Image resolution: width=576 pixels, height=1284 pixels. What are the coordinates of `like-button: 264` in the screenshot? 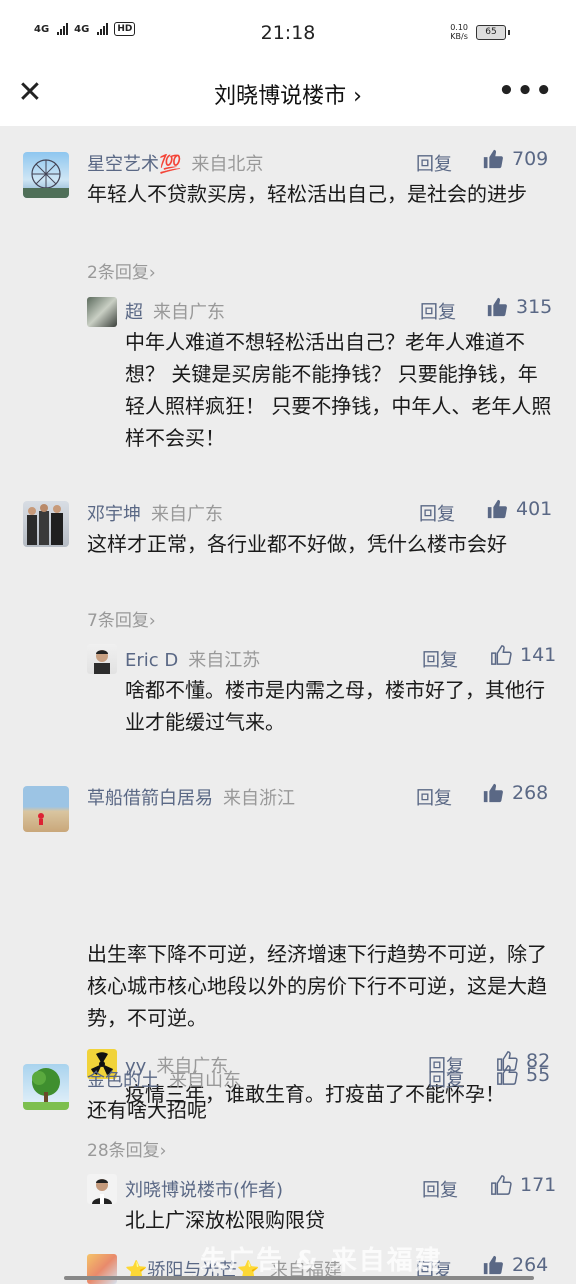 It's located at (515, 1265).